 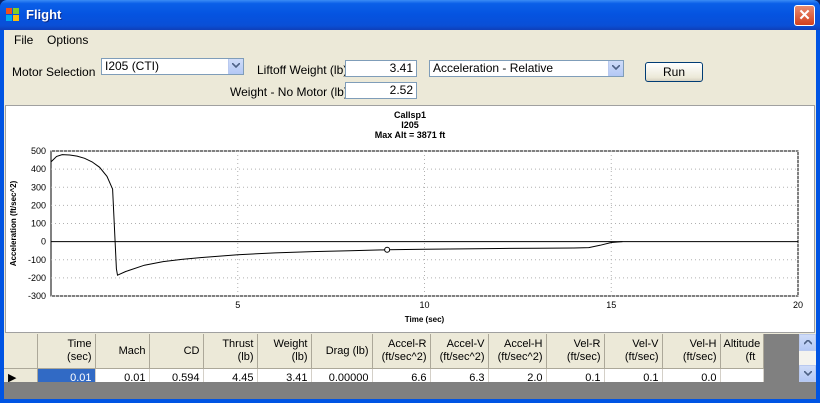 What do you see at coordinates (410, 125) in the screenshot?
I see `chart-title-line: I205` at bounding box center [410, 125].